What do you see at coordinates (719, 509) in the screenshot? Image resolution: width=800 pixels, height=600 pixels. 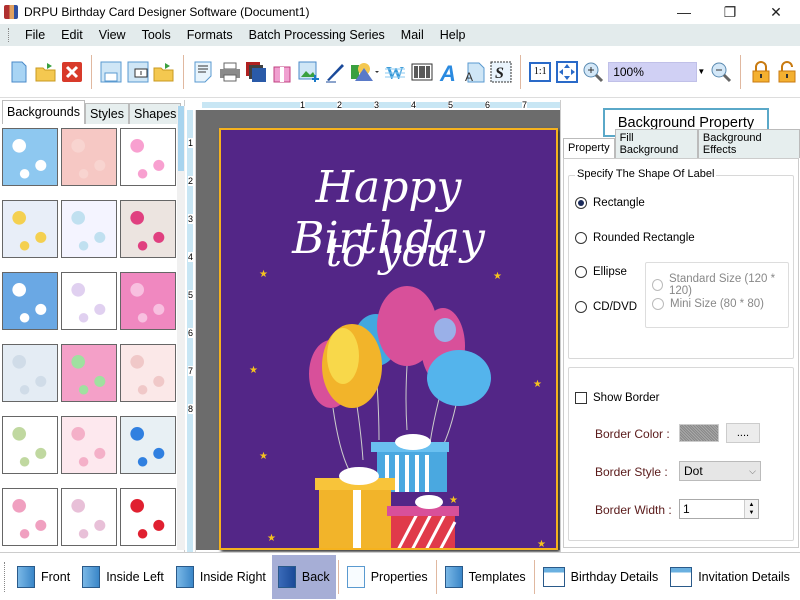 I see `border-width-stepper: 1 ▲ ▼` at bounding box center [719, 509].